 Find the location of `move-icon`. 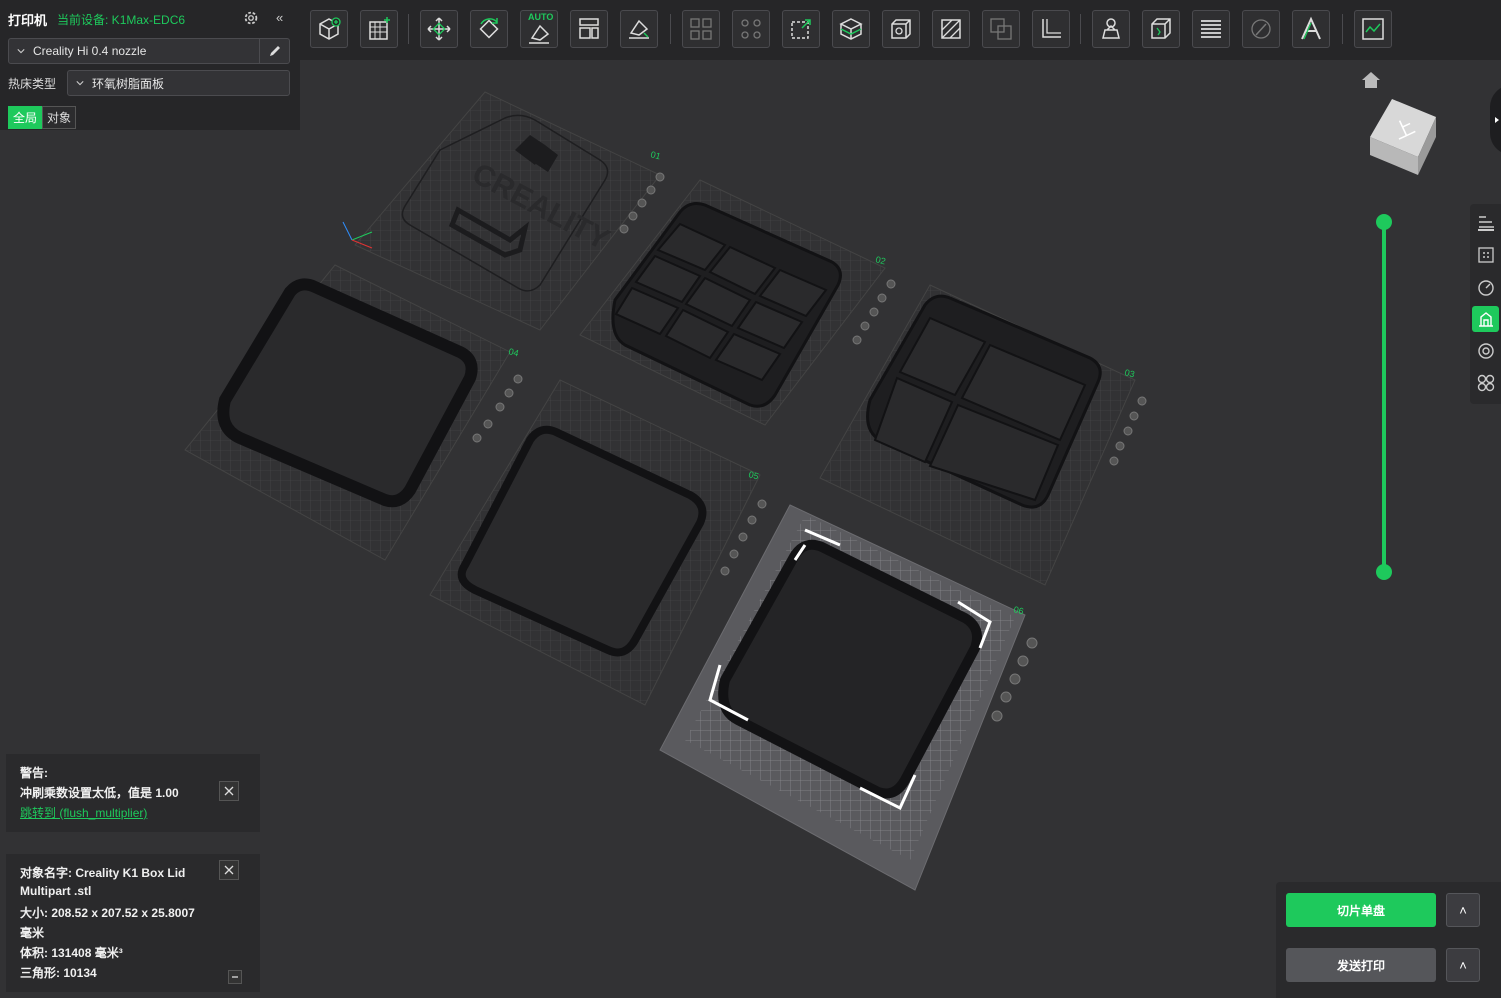

move-icon is located at coordinates (439, 29).